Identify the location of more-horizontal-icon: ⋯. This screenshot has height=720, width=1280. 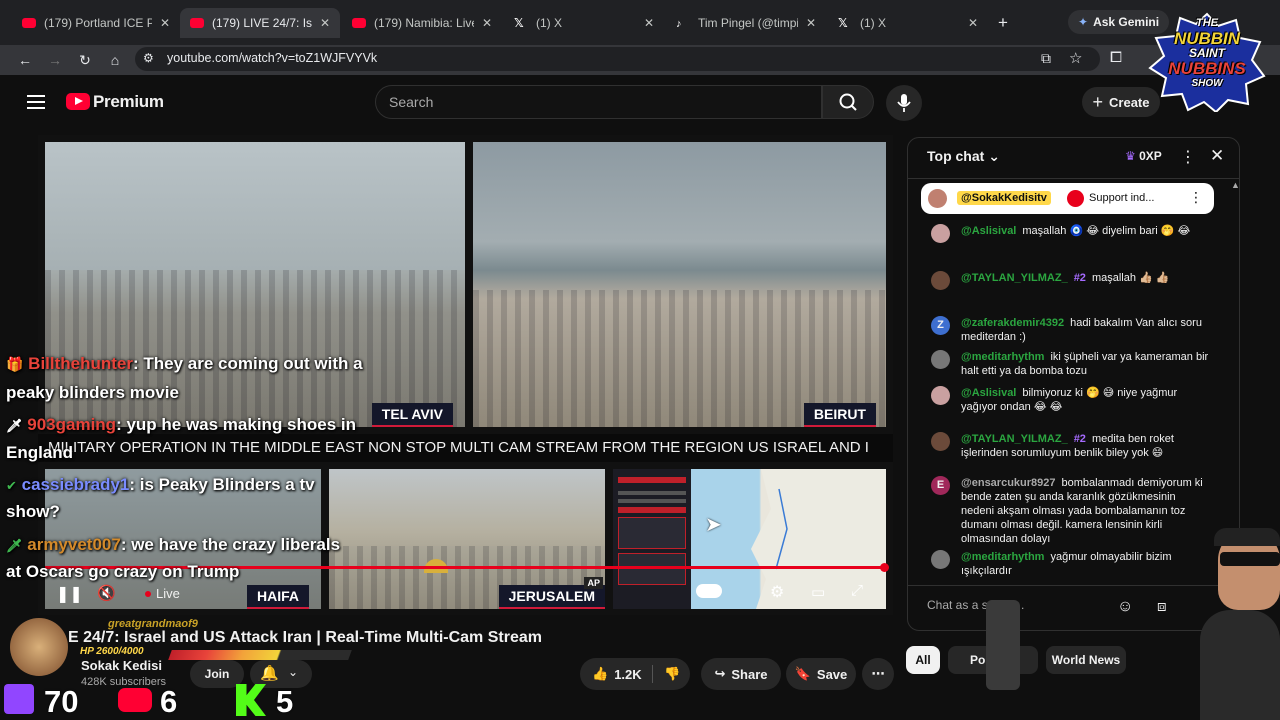
(878, 673).